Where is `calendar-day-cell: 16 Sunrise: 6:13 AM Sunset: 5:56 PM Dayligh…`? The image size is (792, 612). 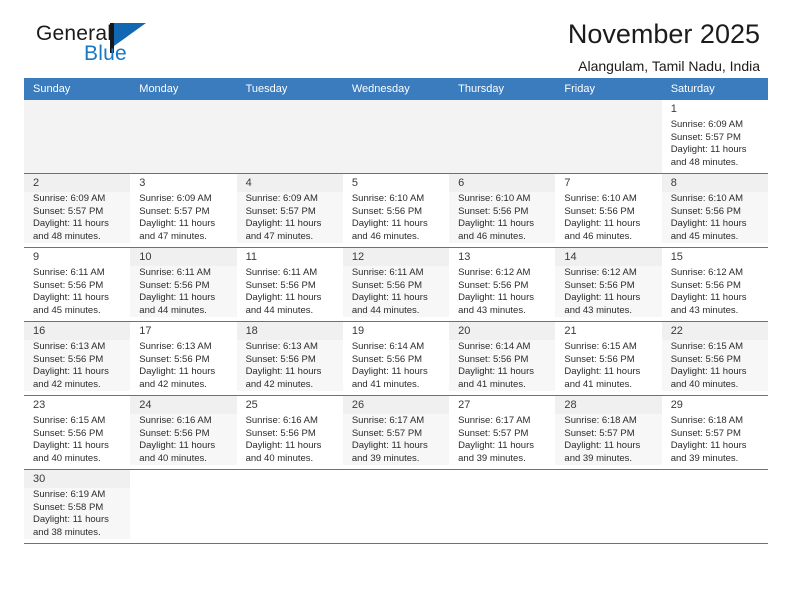
calendar-day-cell: 16 Sunrise: 6:13 AM Sunset: 5:56 PM Dayligh… is located at coordinates (77, 358).